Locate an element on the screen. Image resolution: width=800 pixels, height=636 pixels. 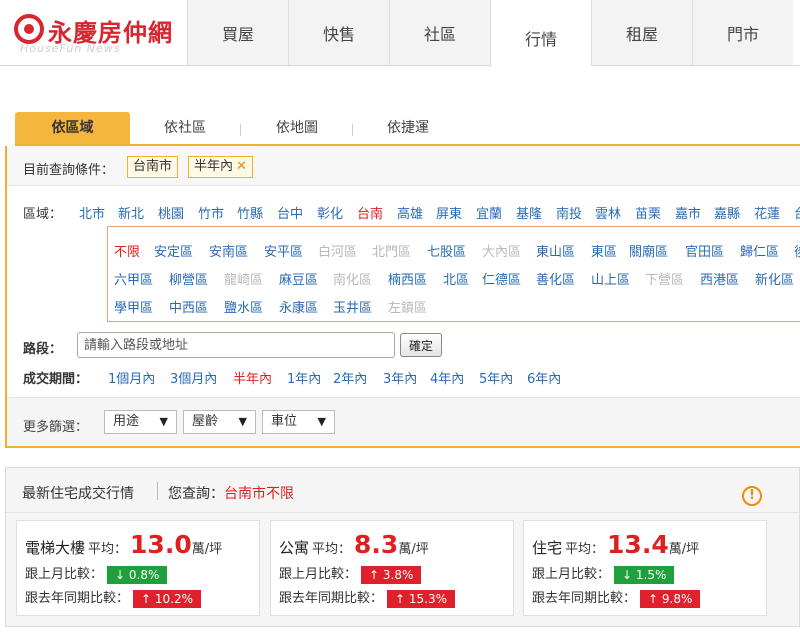
district-link: 後 is located at coordinates (797, 250).